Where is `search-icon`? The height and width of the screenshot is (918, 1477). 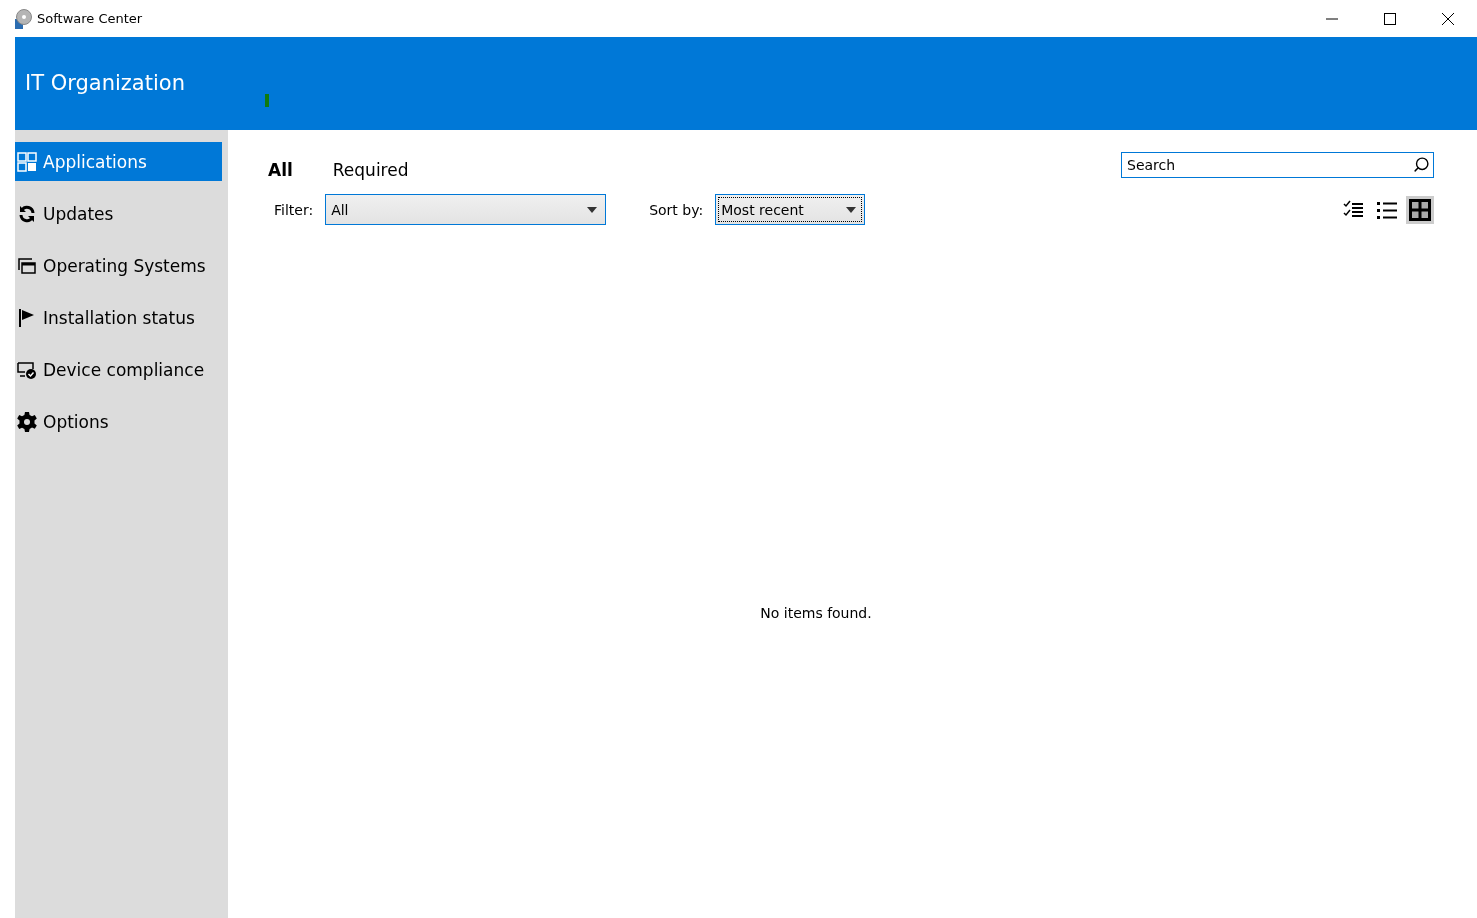 search-icon is located at coordinates (1421, 164).